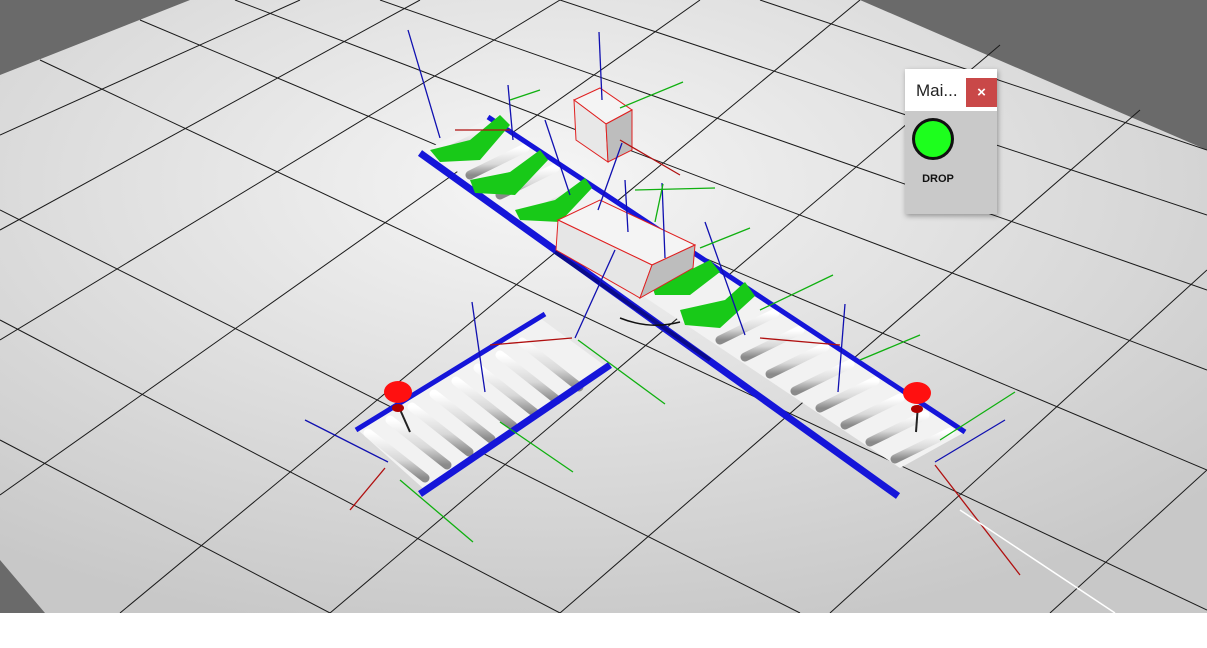 This screenshot has width=1207, height=648. I want to click on main-panel-window: Mai... × DROP, so click(951, 141).